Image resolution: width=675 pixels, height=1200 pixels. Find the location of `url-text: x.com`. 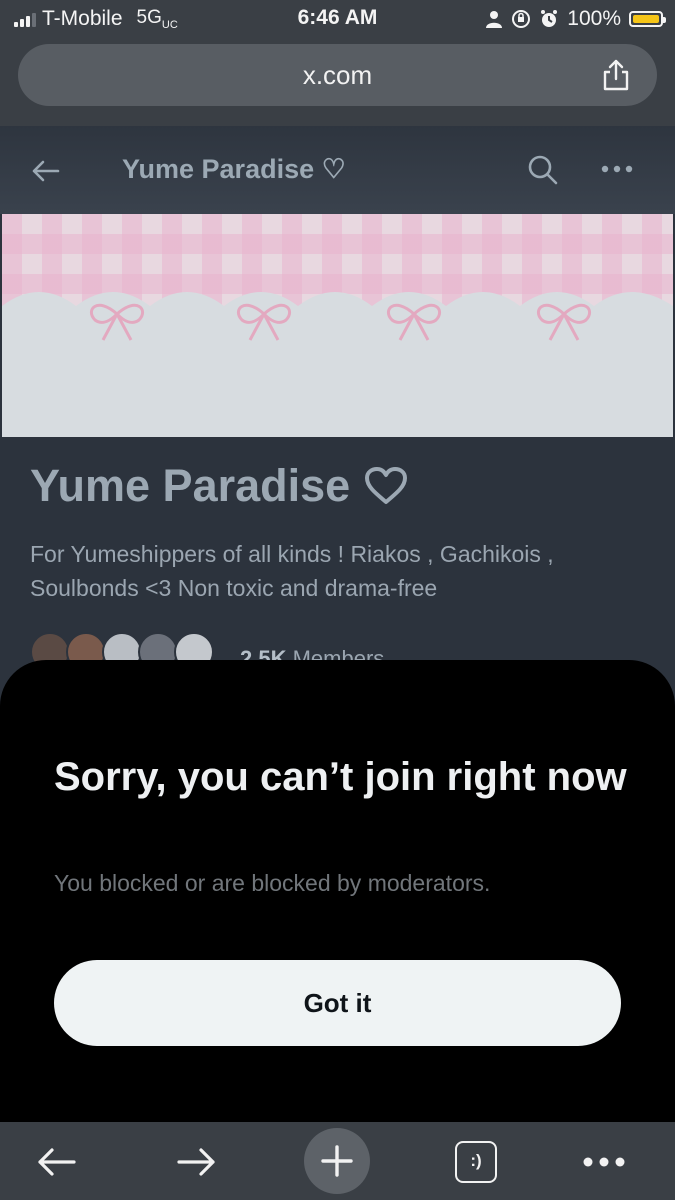

url-text: x.com is located at coordinates (337, 75).